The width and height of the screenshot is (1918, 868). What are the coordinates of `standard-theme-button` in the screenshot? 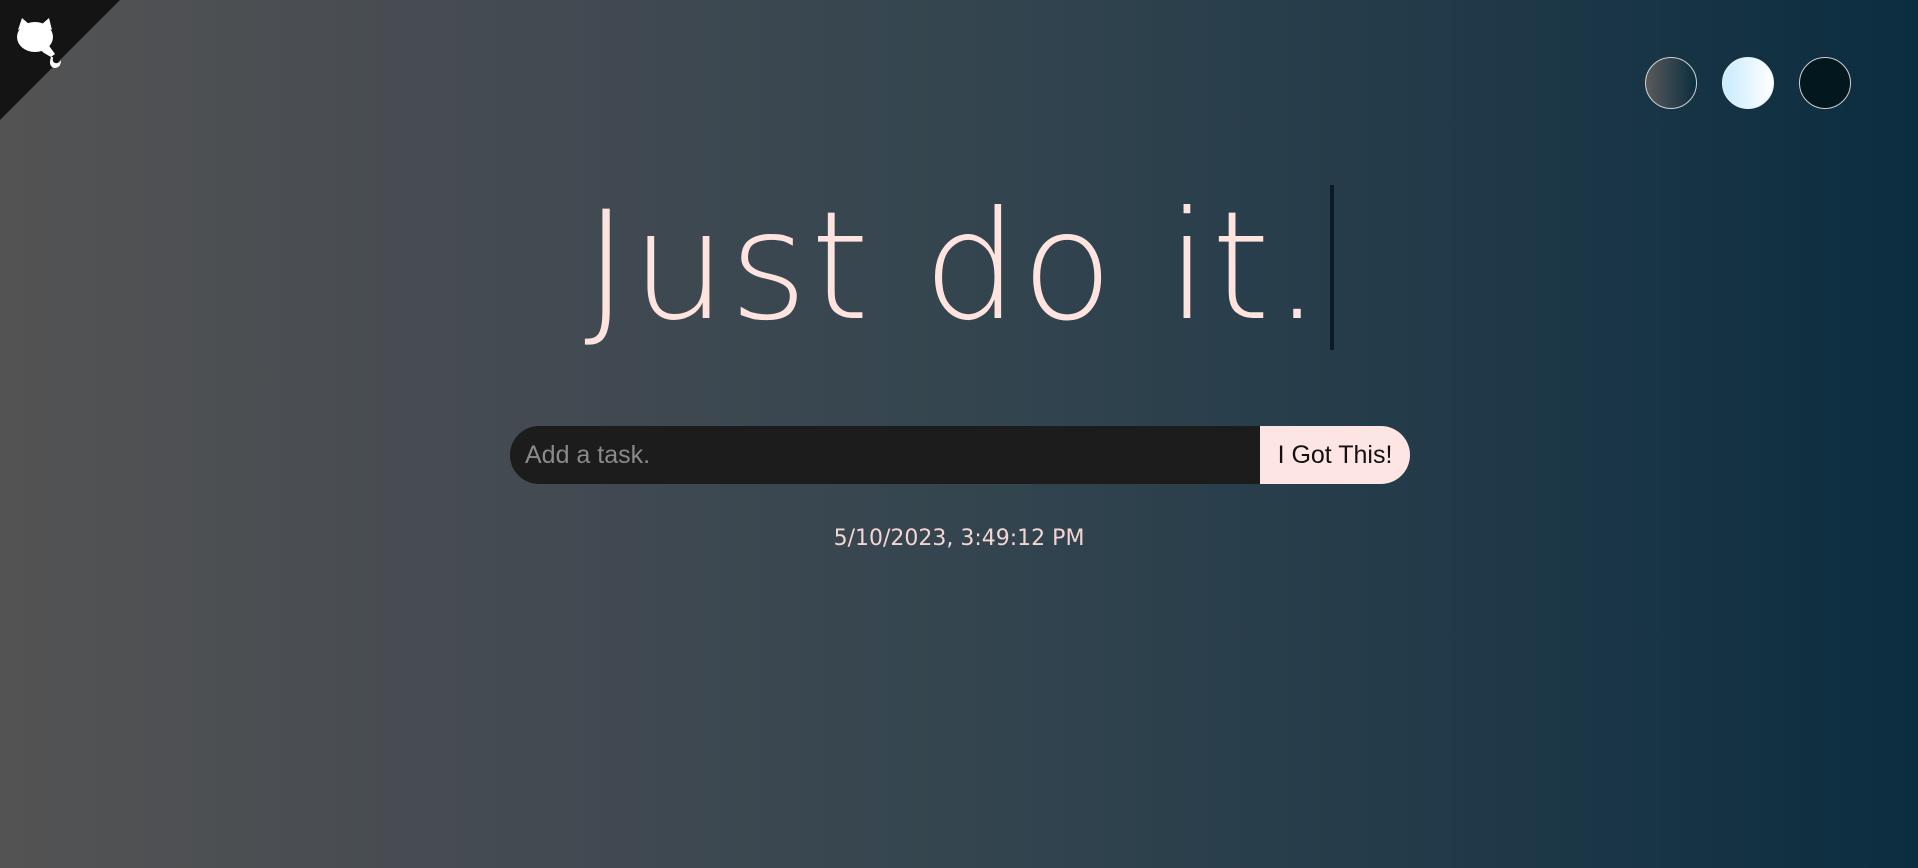 It's located at (1671, 83).